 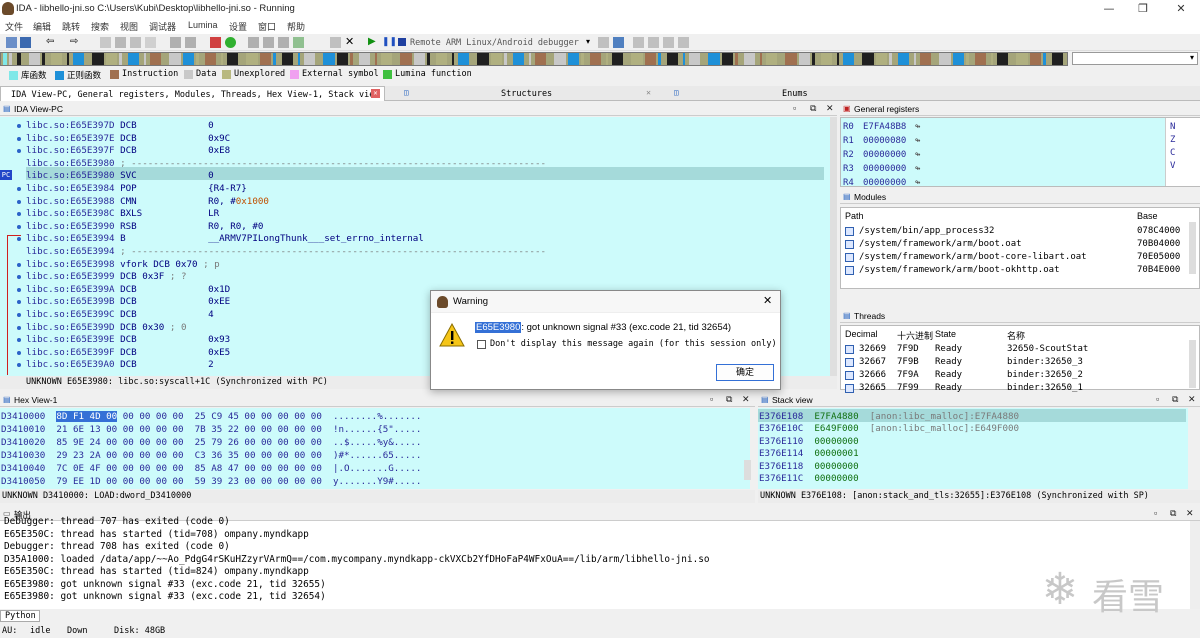 I want to click on menu-lumina: Lumina, so click(x=203, y=25).